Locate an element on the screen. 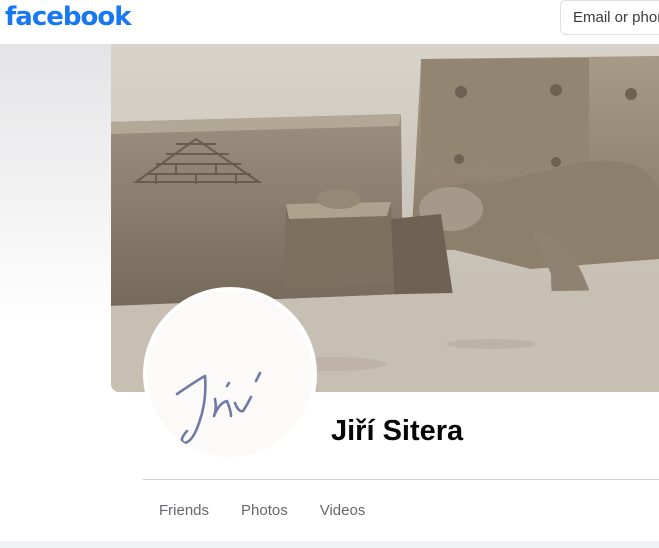  signature-avatar-icon is located at coordinates (230, 374).